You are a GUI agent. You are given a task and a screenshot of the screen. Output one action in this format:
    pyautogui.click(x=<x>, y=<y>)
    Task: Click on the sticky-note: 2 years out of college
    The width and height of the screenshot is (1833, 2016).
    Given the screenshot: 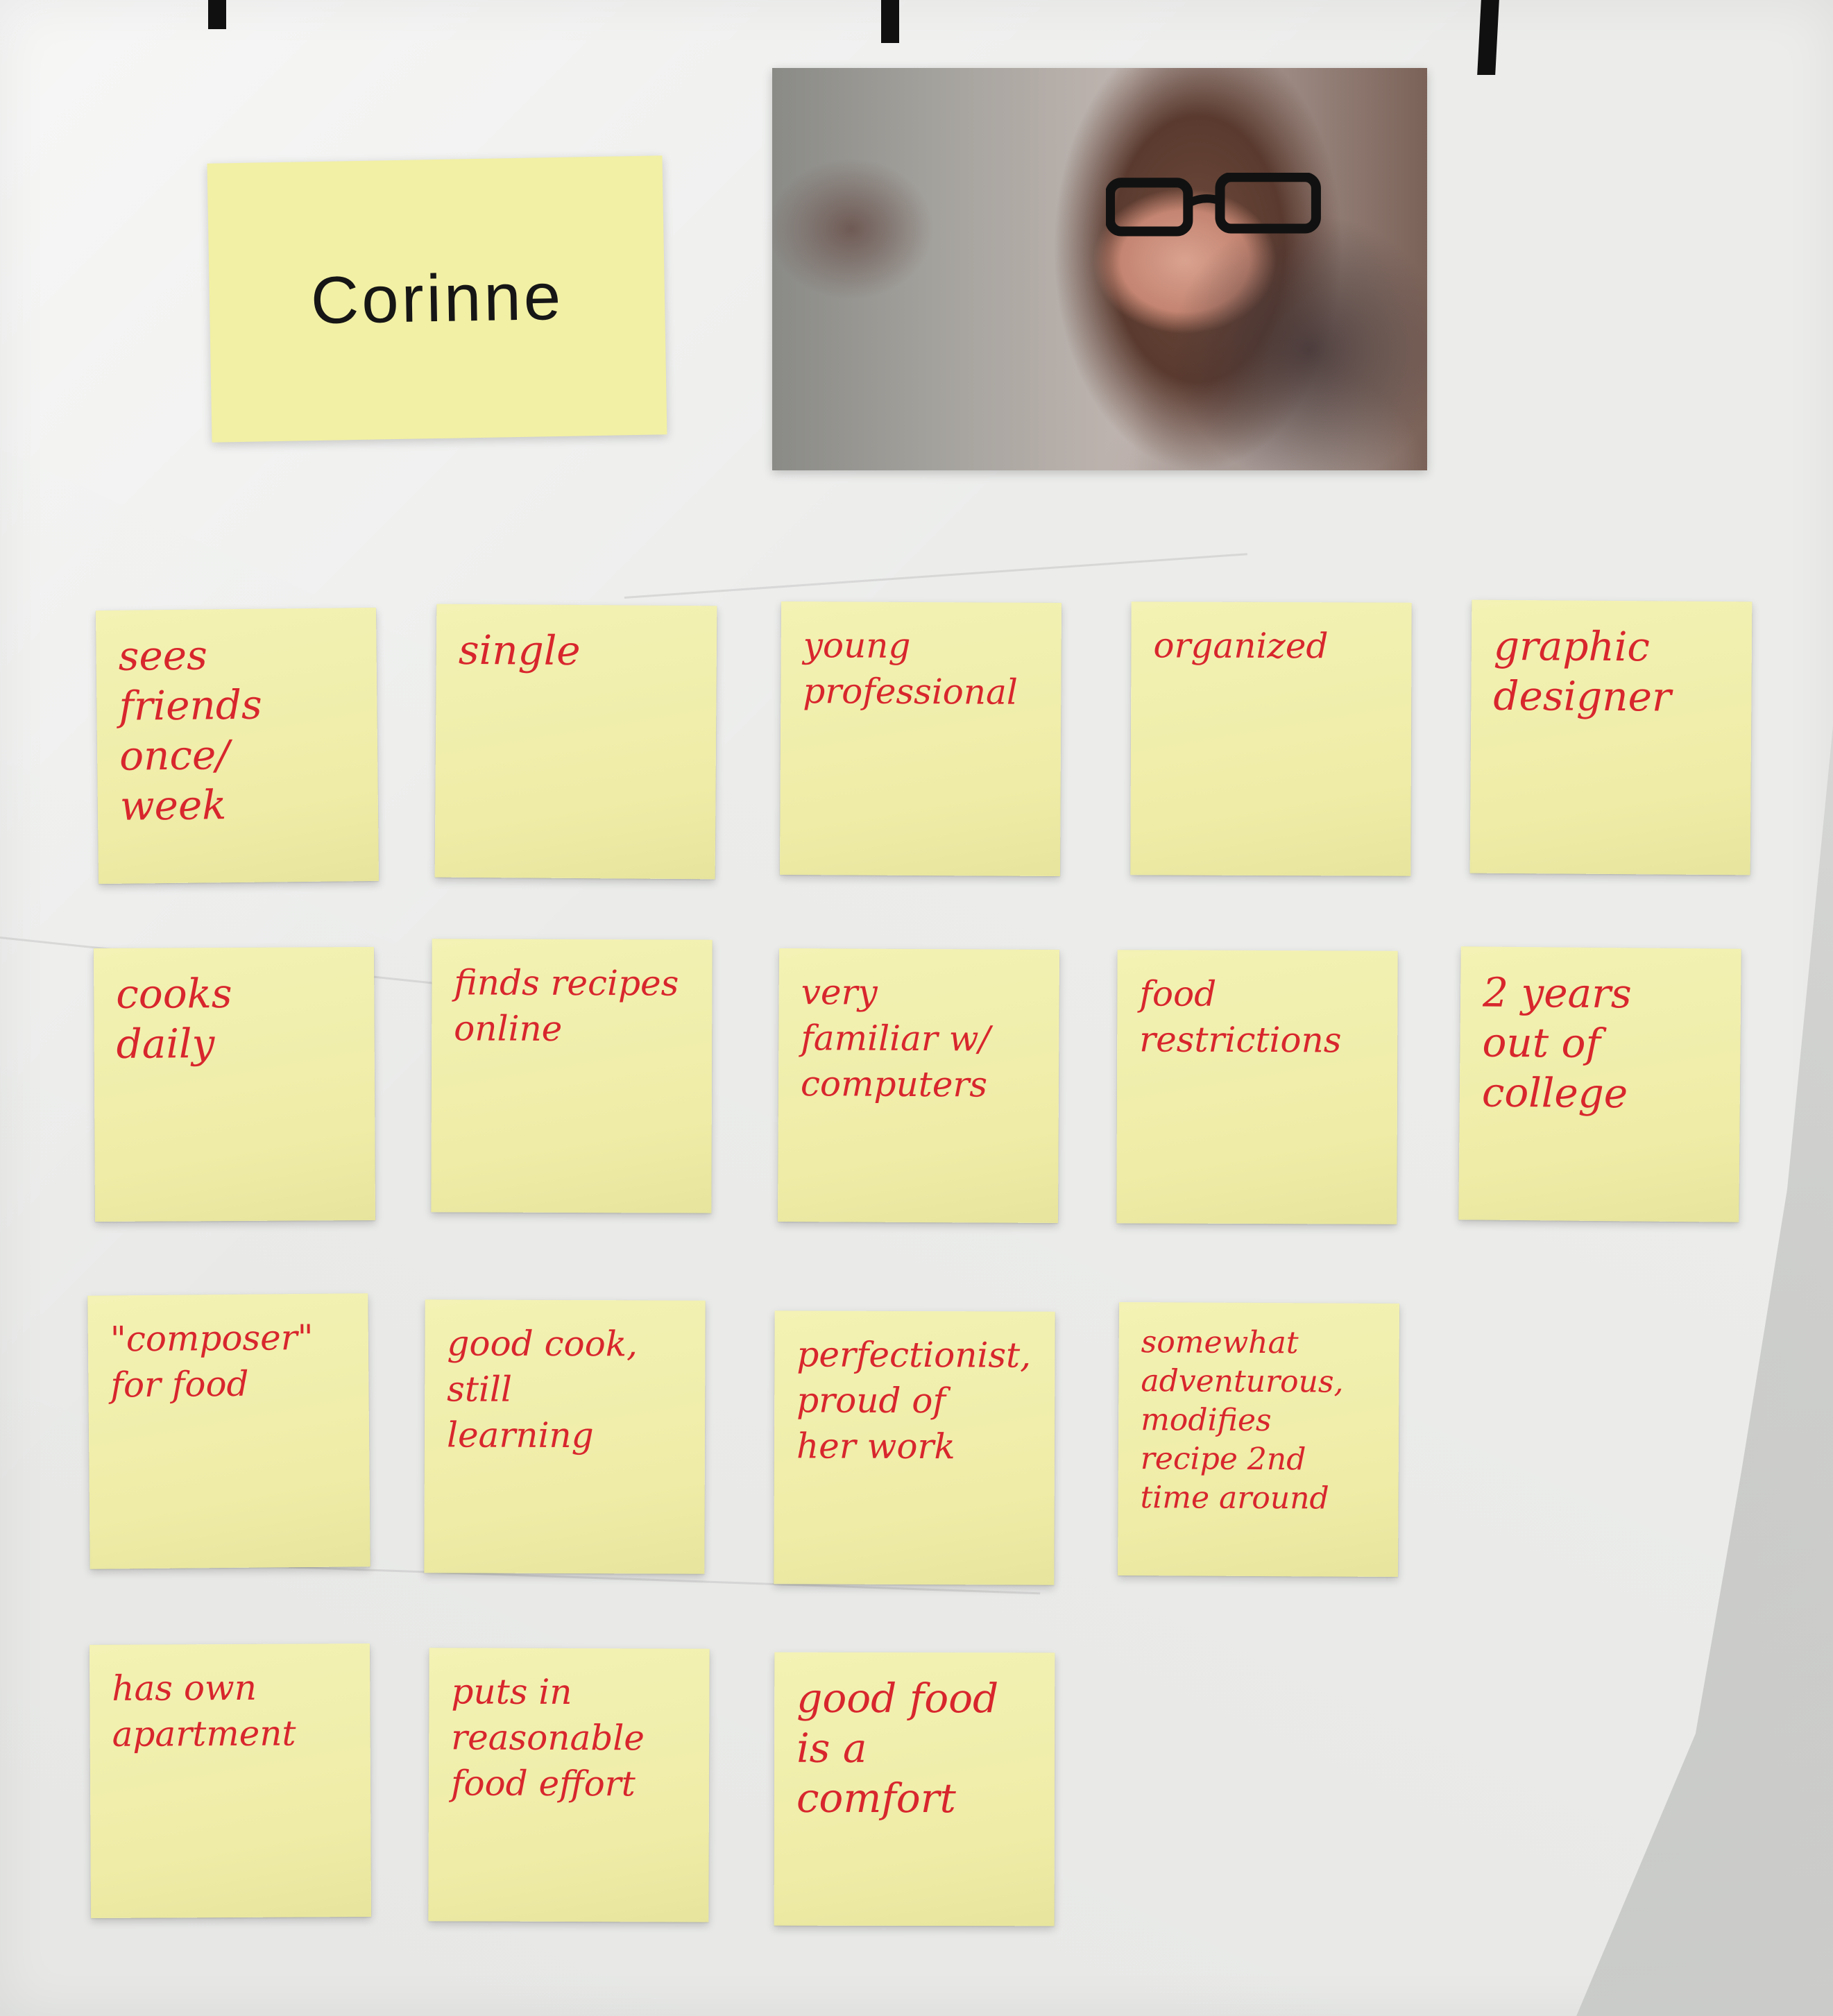 What is the action you would take?
    pyautogui.click(x=1600, y=1084)
    